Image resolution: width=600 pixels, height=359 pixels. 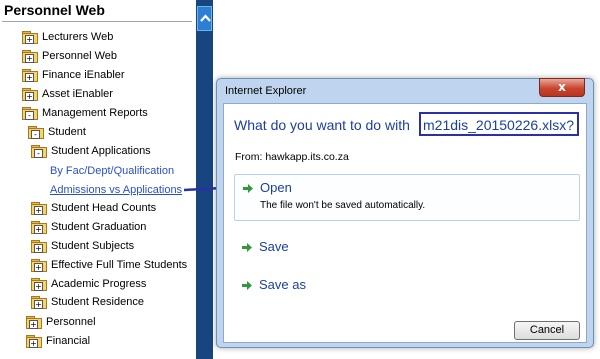 I want to click on title-divider, so click(x=97, y=21).